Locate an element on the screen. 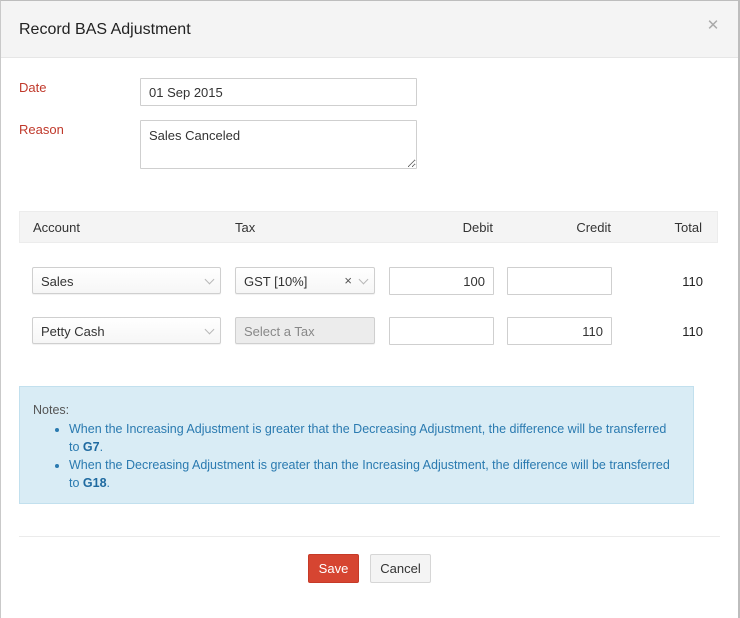 The width and height of the screenshot is (740, 618). clear-icon: × is located at coordinates (348, 280).